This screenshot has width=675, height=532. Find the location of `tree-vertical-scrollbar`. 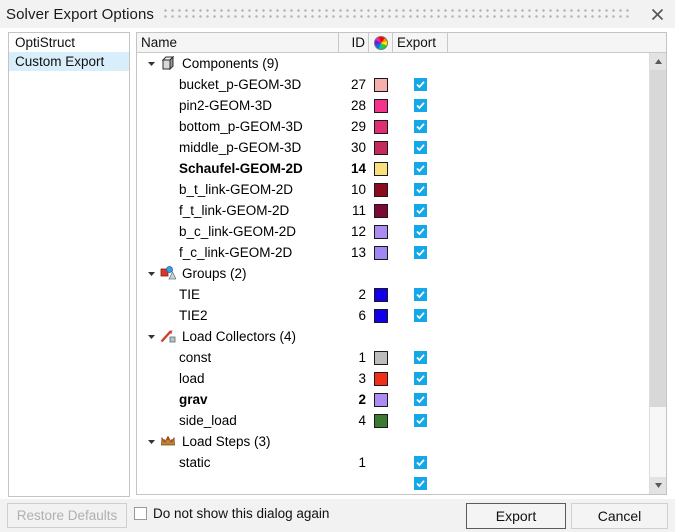

tree-vertical-scrollbar is located at coordinates (657, 273).